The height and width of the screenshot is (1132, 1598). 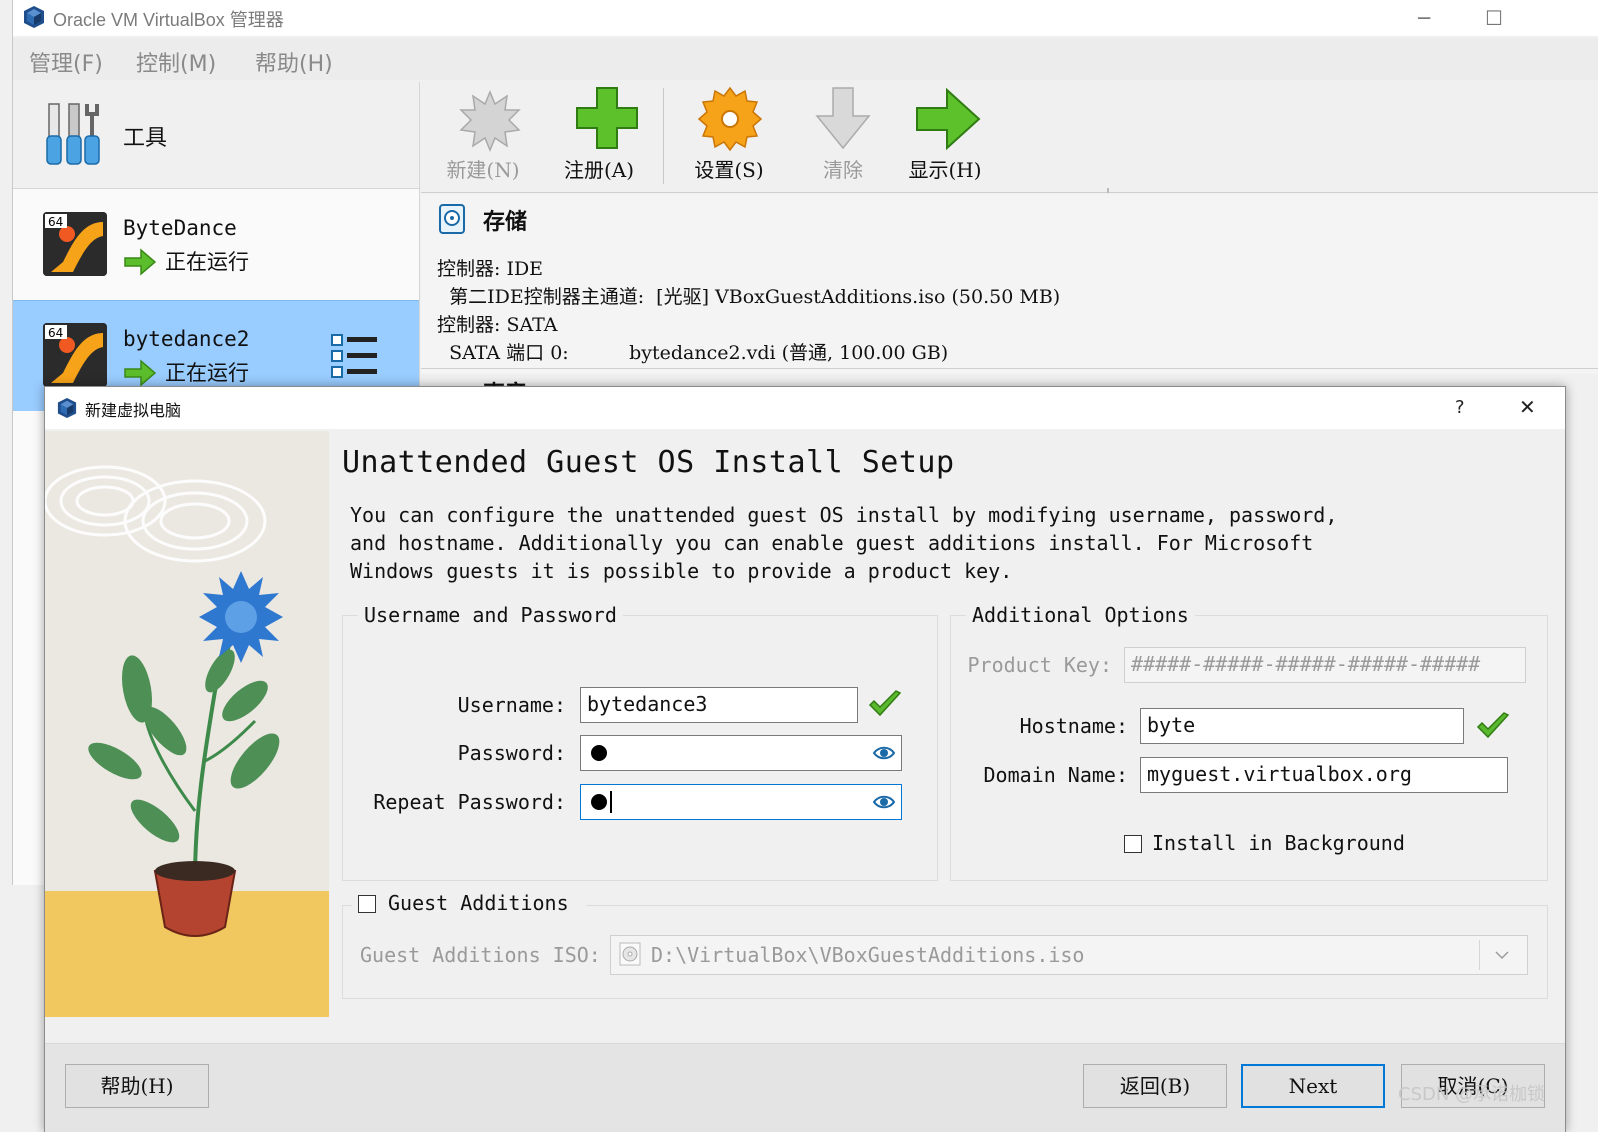 I want to click on group-title: Username and Password, so click(x=490, y=615).